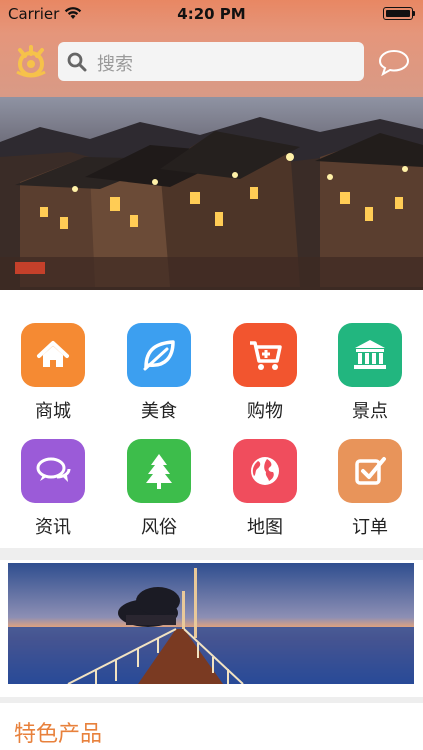  What do you see at coordinates (370, 355) in the screenshot?
I see `museum-icon` at bounding box center [370, 355].